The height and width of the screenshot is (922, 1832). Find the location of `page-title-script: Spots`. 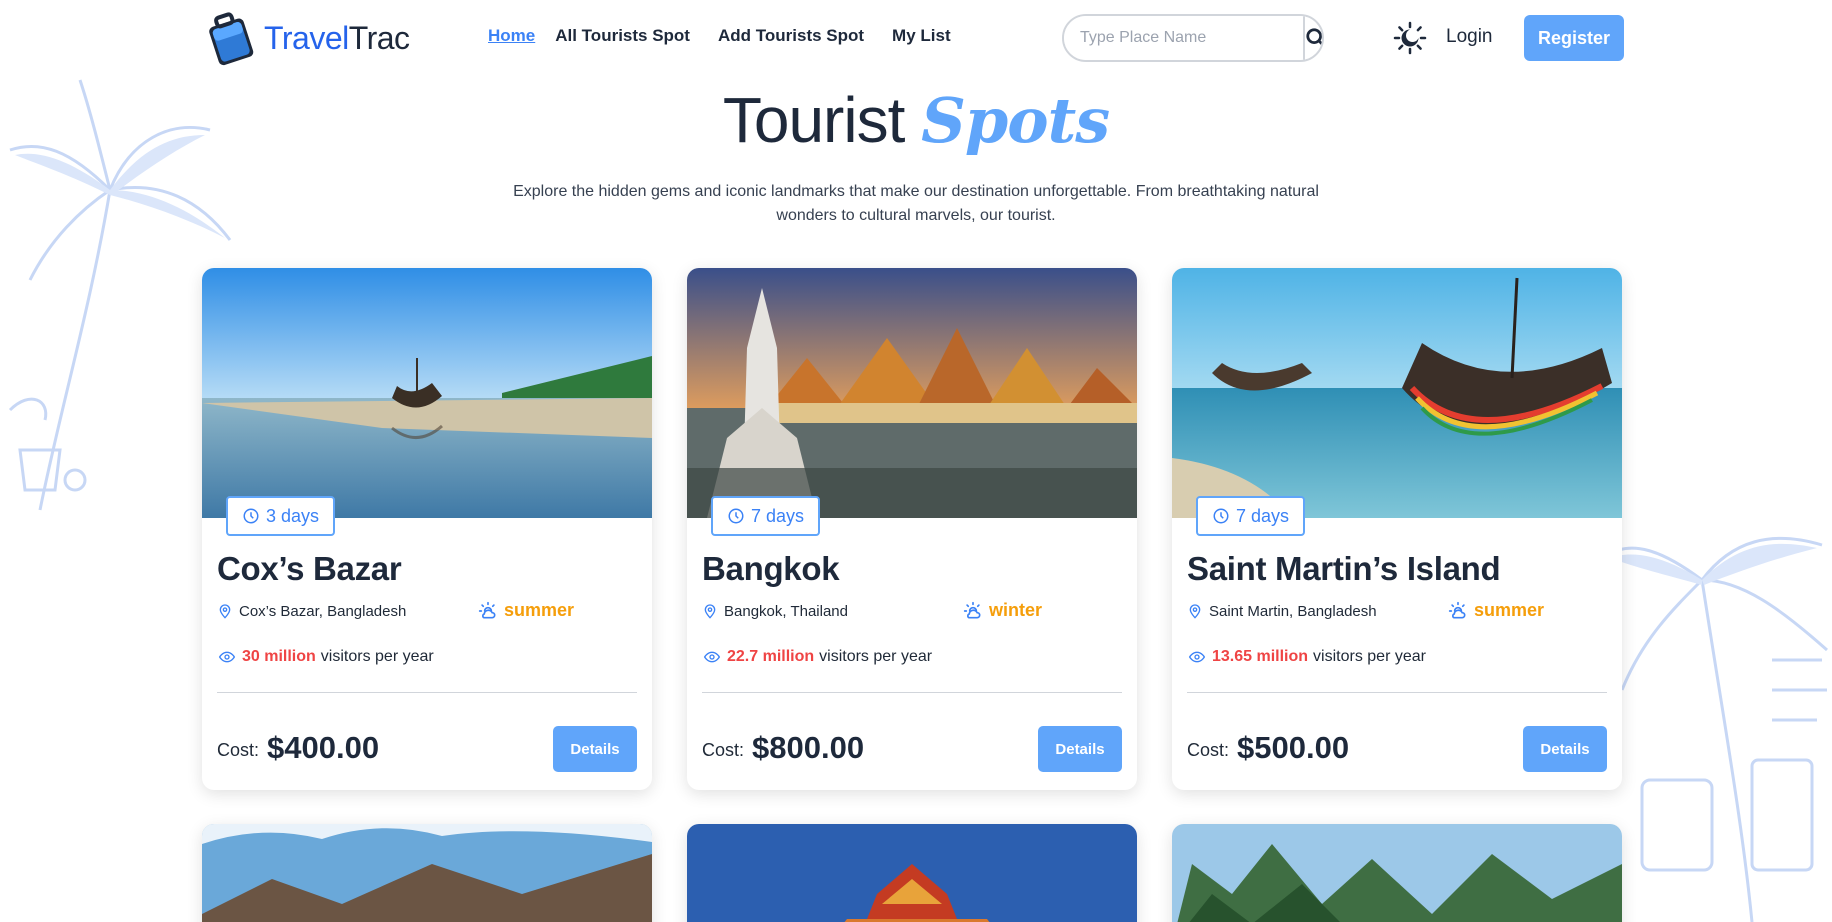

page-title-script: Spots is located at coordinates (1015, 120).